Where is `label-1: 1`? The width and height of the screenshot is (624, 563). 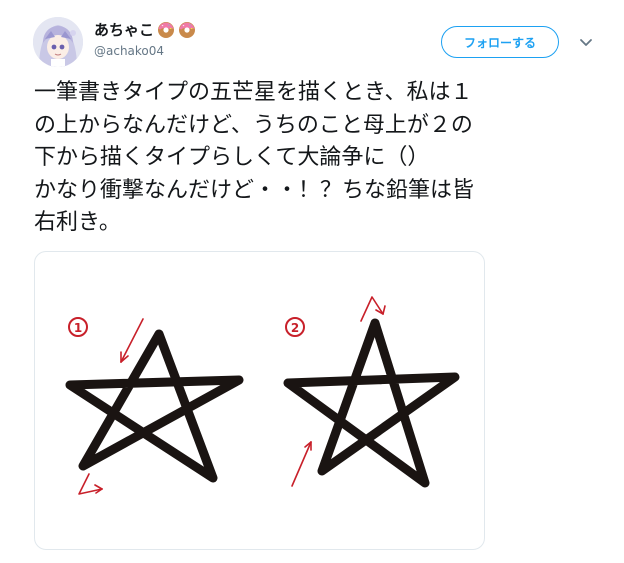 label-1: 1 is located at coordinates (78, 327).